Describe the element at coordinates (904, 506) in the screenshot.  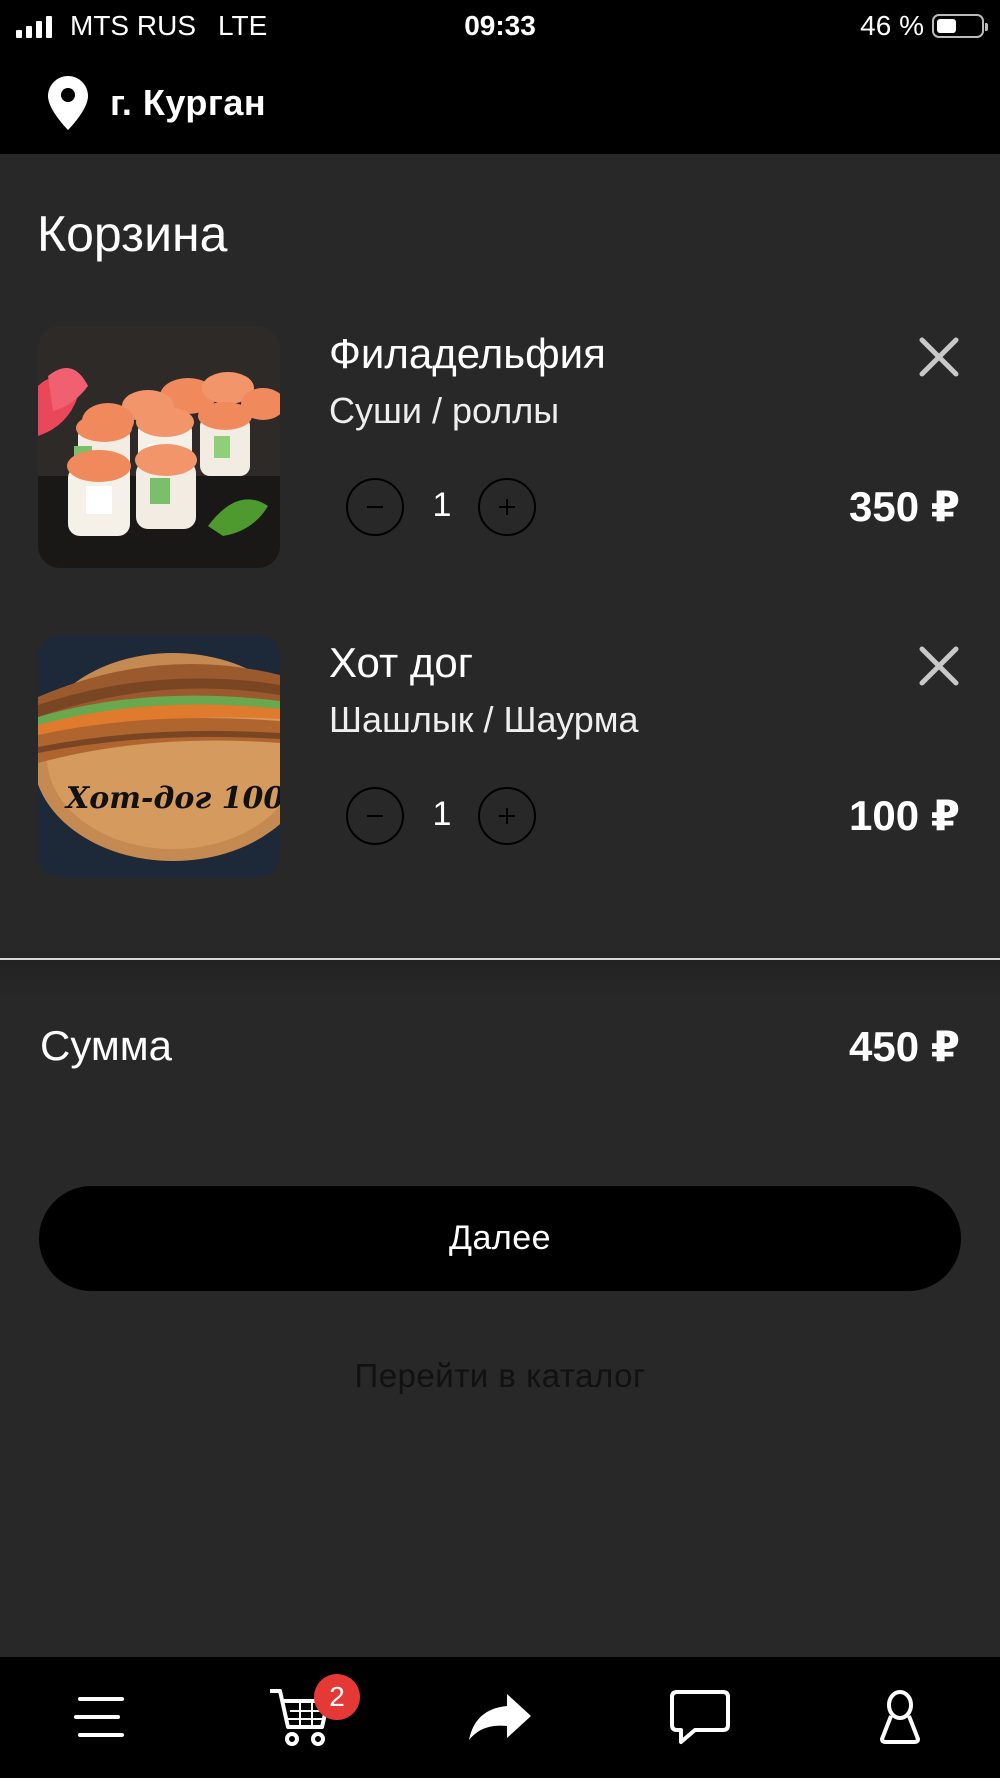
I see `item-price: 350 ₽` at that location.